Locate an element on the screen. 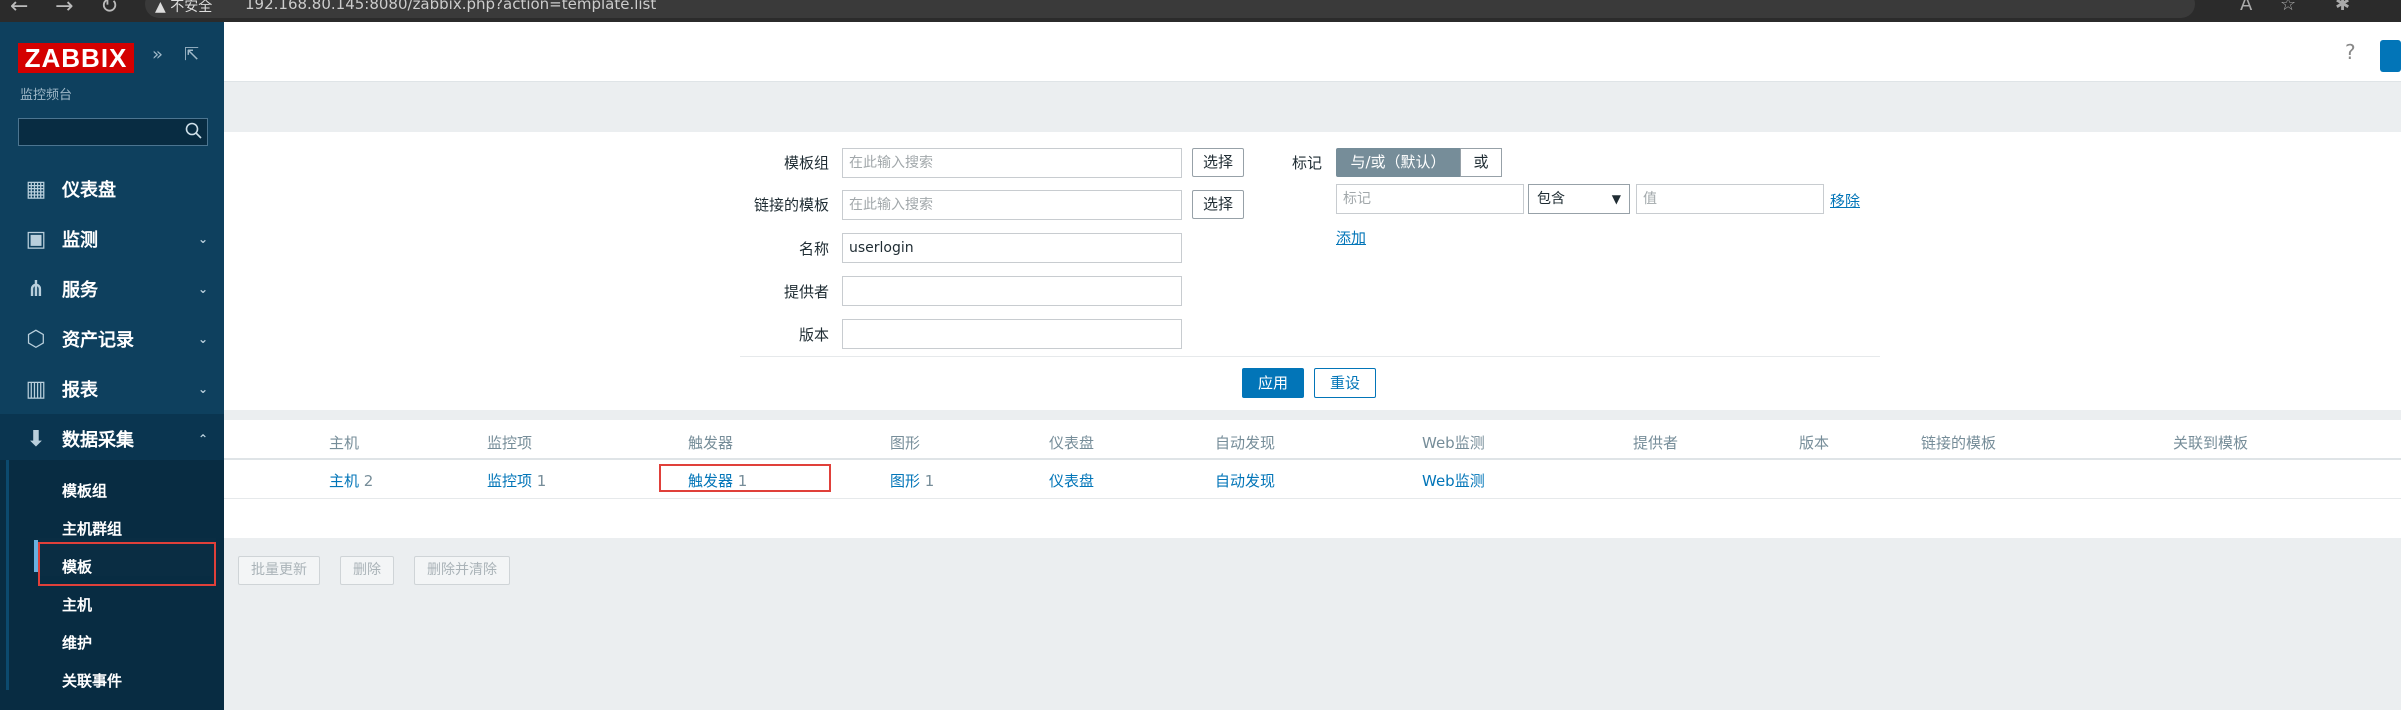 The width and height of the screenshot is (2401, 710). graphs-count: 1 is located at coordinates (929, 481).